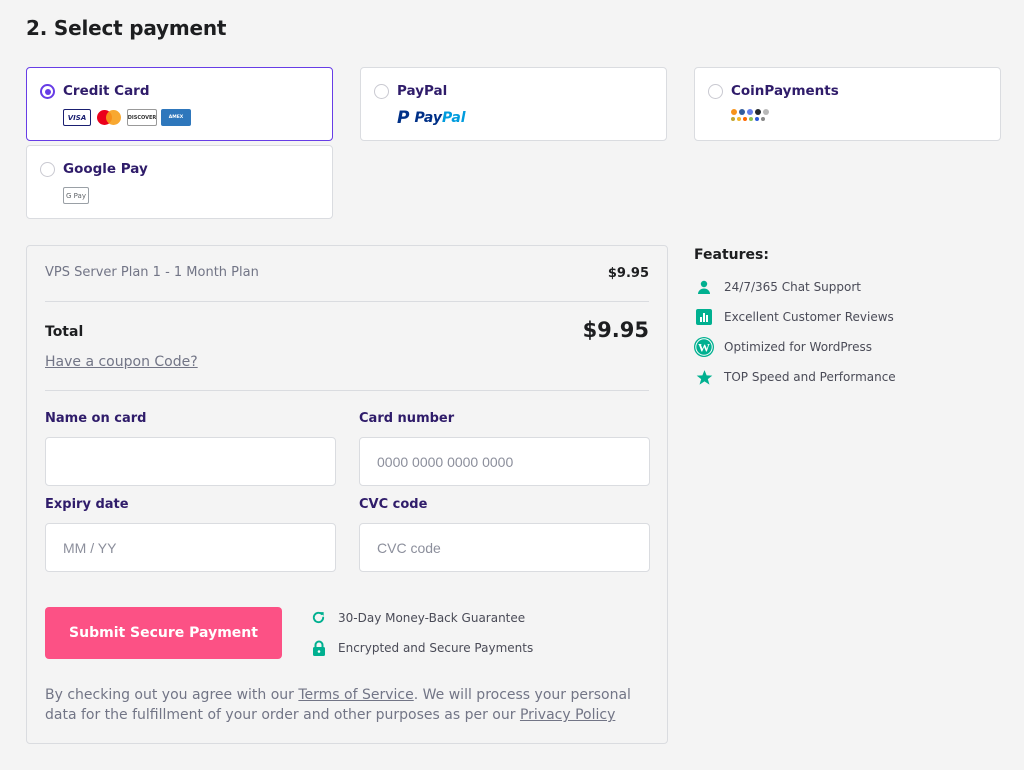 This screenshot has height=770, width=1024. What do you see at coordinates (152, 272) in the screenshot?
I see `plan-name: VPS Server Plan 1 - 1 Month Plan` at bounding box center [152, 272].